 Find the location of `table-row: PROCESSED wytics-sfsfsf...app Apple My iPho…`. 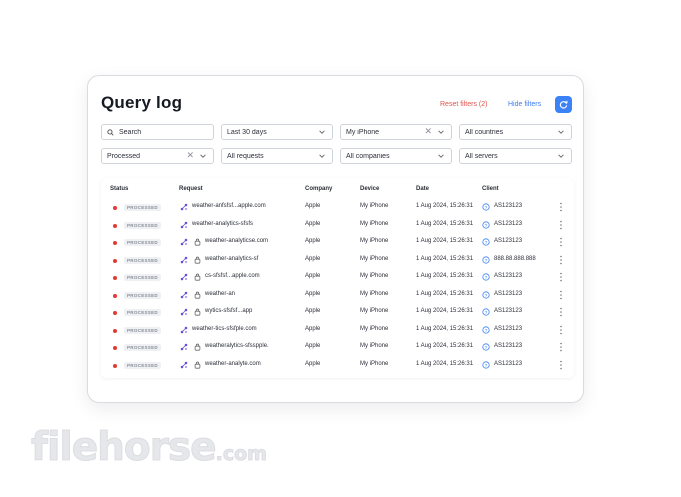

table-row: PROCESSED wytics-sfsfsf...app Apple My iPho… is located at coordinates (337, 312).